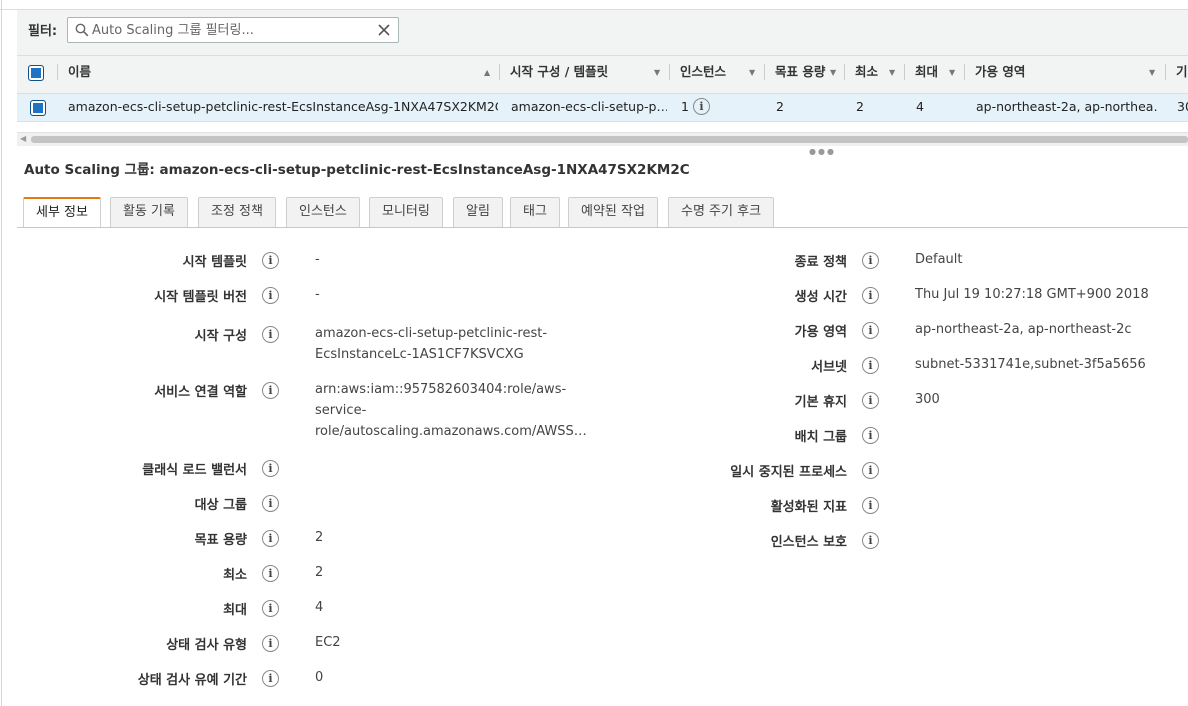 This screenshot has width=1188, height=706. What do you see at coordinates (594, 5) in the screenshot?
I see `top-border` at bounding box center [594, 5].